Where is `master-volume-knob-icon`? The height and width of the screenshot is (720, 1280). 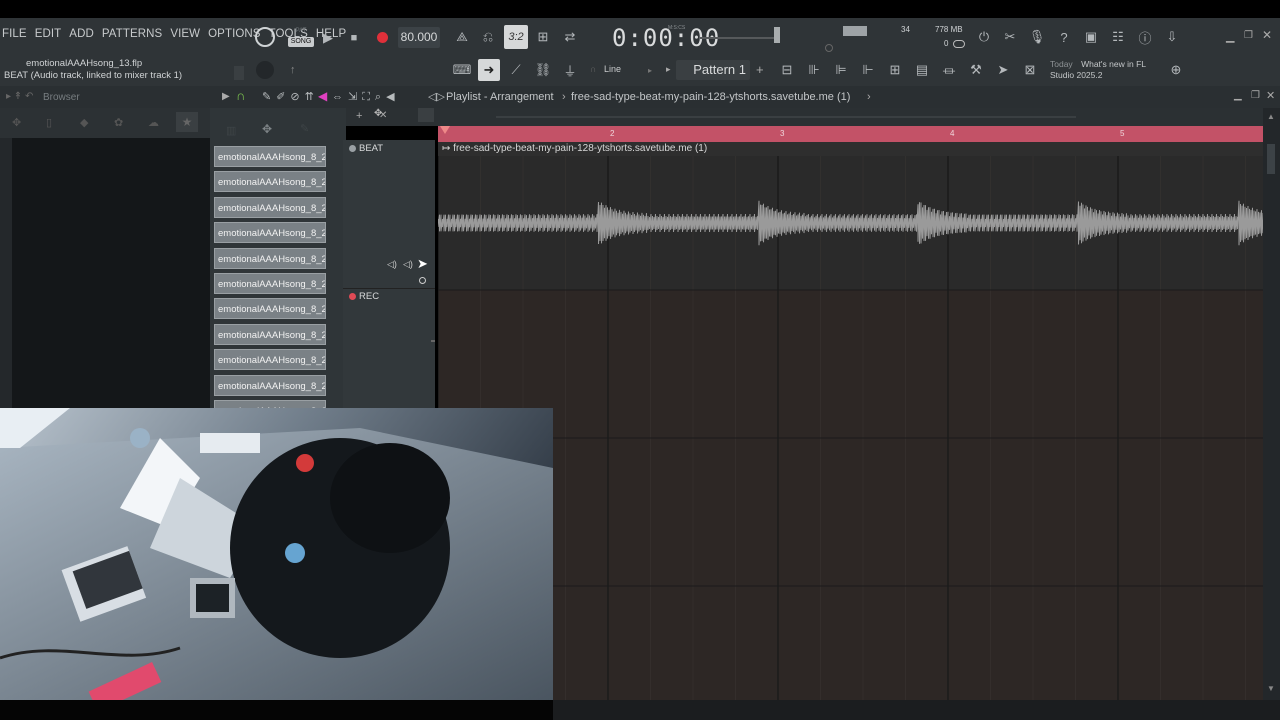
master-volume-knob-icon is located at coordinates (265, 37).